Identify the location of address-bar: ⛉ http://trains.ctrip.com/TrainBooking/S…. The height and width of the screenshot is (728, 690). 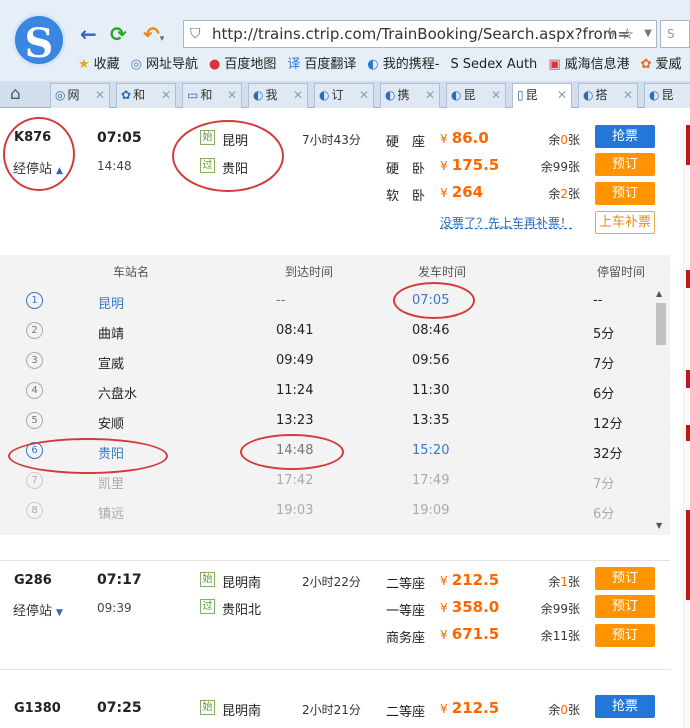
(420, 34).